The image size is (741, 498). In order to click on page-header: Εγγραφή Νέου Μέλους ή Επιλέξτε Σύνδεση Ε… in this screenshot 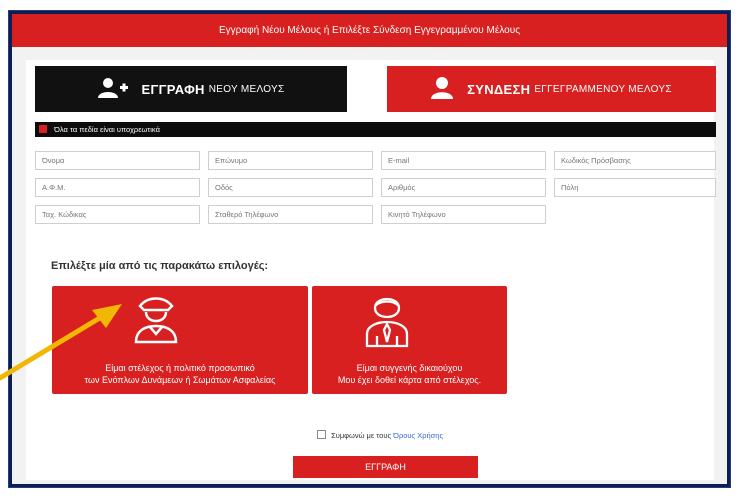, I will do `click(369, 30)`.